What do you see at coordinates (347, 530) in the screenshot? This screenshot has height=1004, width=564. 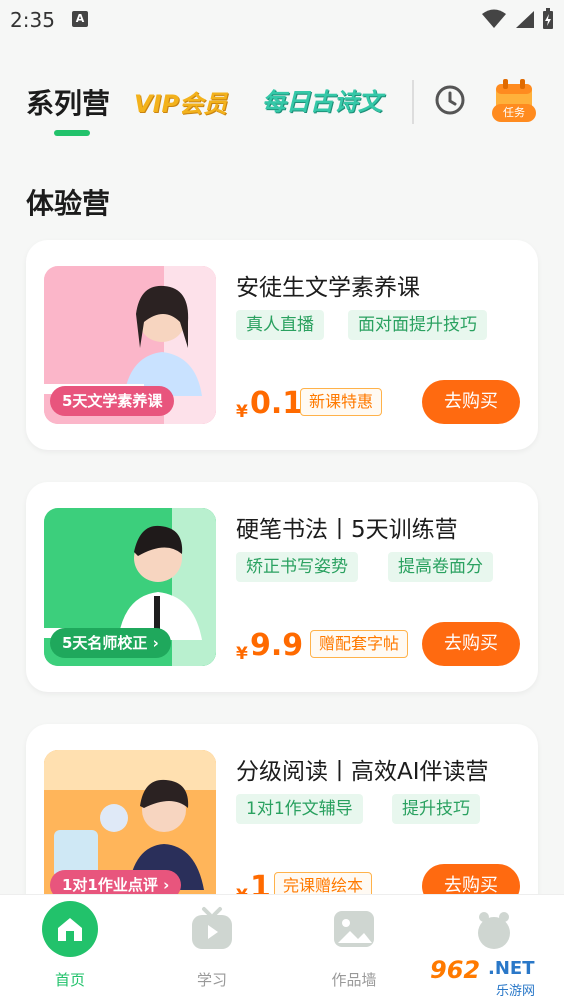 I see `course-title: 硬笔书法丨5天训练营` at bounding box center [347, 530].